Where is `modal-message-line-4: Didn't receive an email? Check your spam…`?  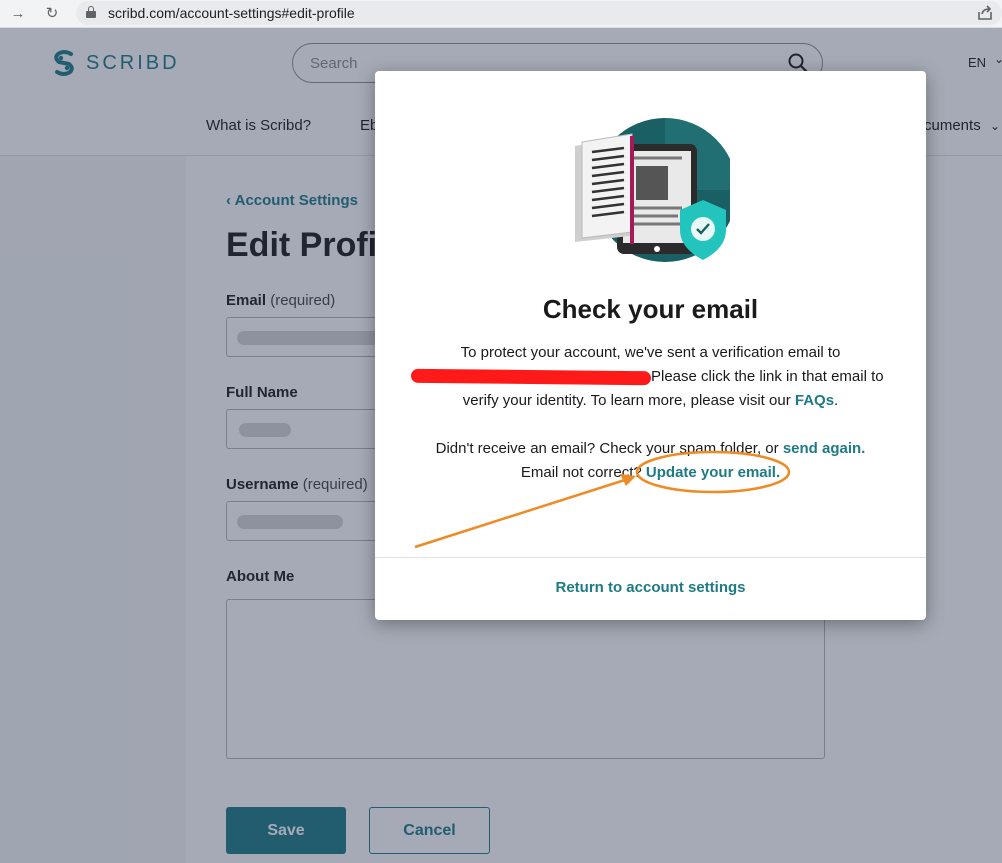 modal-message-line-4: Didn't receive an email? Check your spam… is located at coordinates (650, 448).